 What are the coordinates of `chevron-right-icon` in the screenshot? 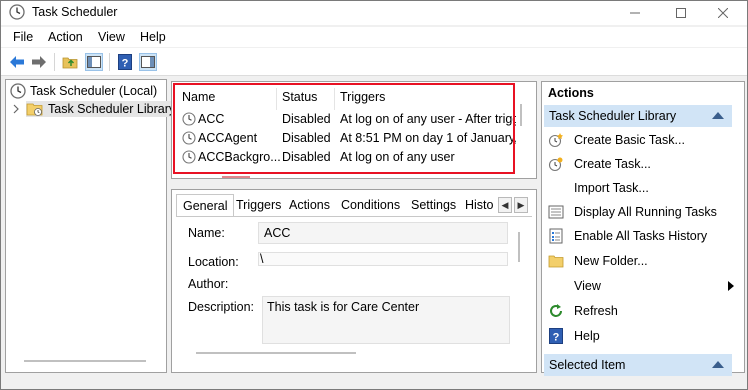 It's located at (16, 109).